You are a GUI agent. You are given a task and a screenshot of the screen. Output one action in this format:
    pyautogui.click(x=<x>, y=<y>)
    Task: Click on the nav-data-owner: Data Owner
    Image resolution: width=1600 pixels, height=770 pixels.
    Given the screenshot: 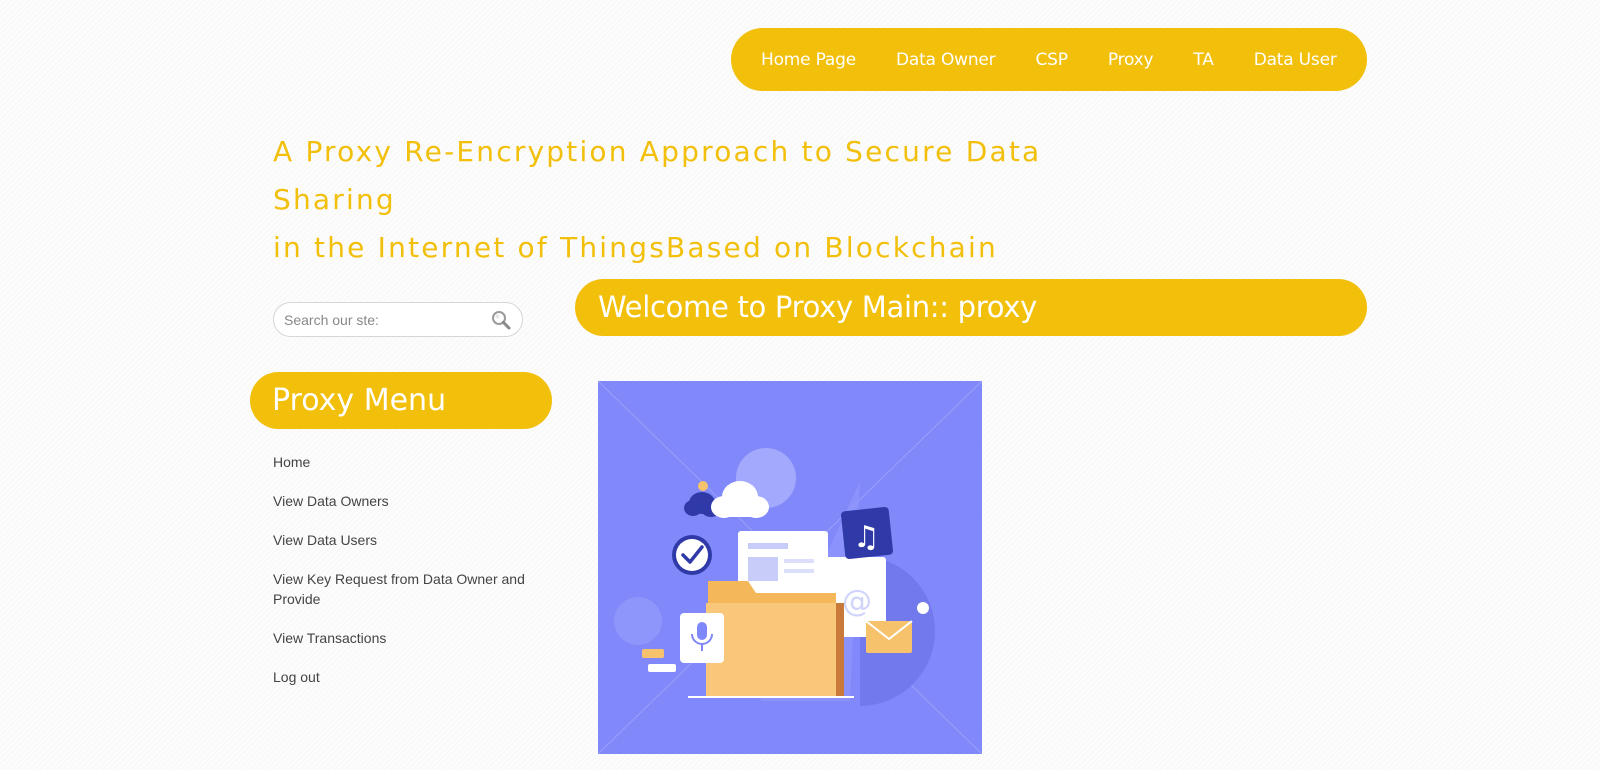 What is the action you would take?
    pyautogui.click(x=946, y=60)
    